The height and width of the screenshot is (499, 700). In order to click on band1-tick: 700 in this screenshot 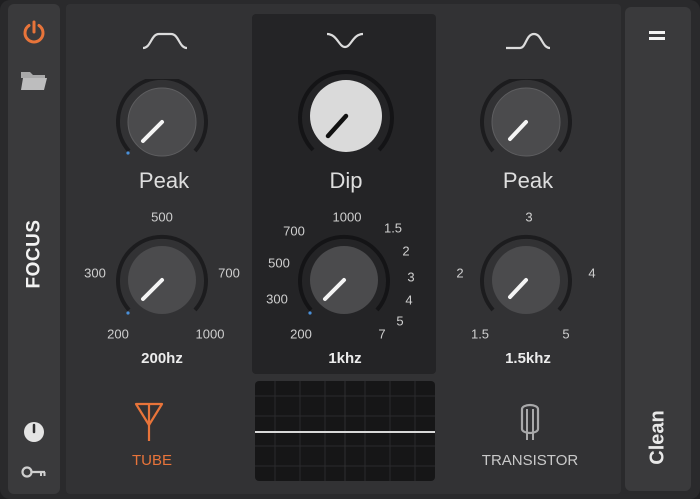, I will do `click(229, 273)`.